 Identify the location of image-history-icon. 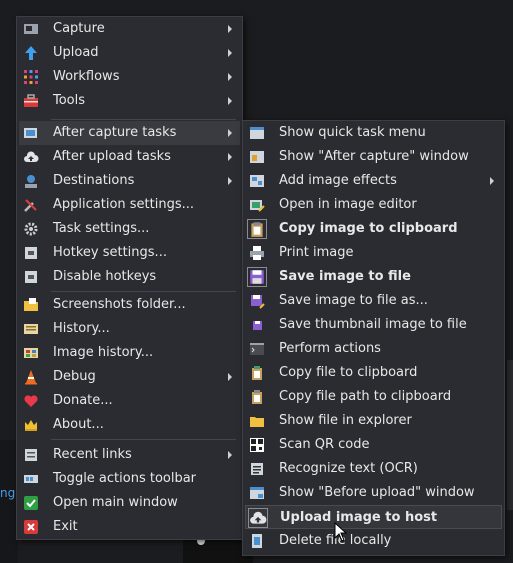
(31, 353).